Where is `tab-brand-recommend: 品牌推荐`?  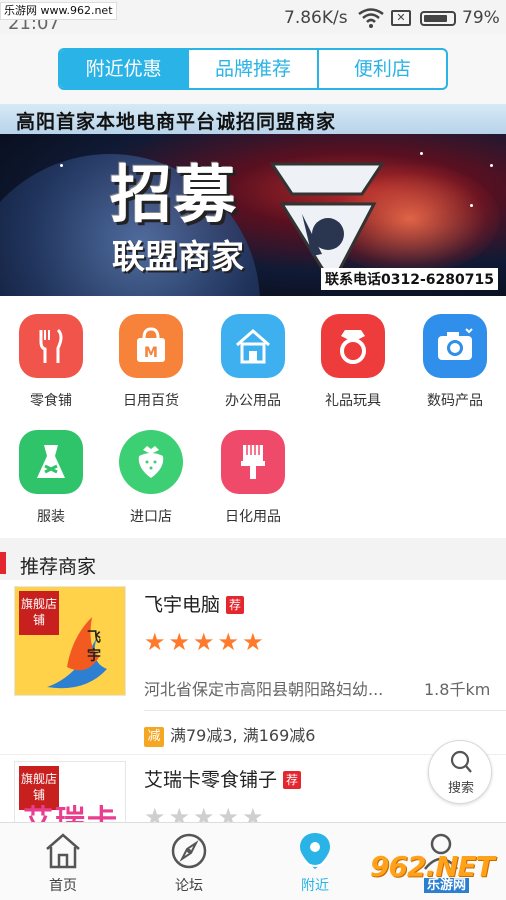
tab-brand-recommend: 品牌推荐 is located at coordinates (254, 69).